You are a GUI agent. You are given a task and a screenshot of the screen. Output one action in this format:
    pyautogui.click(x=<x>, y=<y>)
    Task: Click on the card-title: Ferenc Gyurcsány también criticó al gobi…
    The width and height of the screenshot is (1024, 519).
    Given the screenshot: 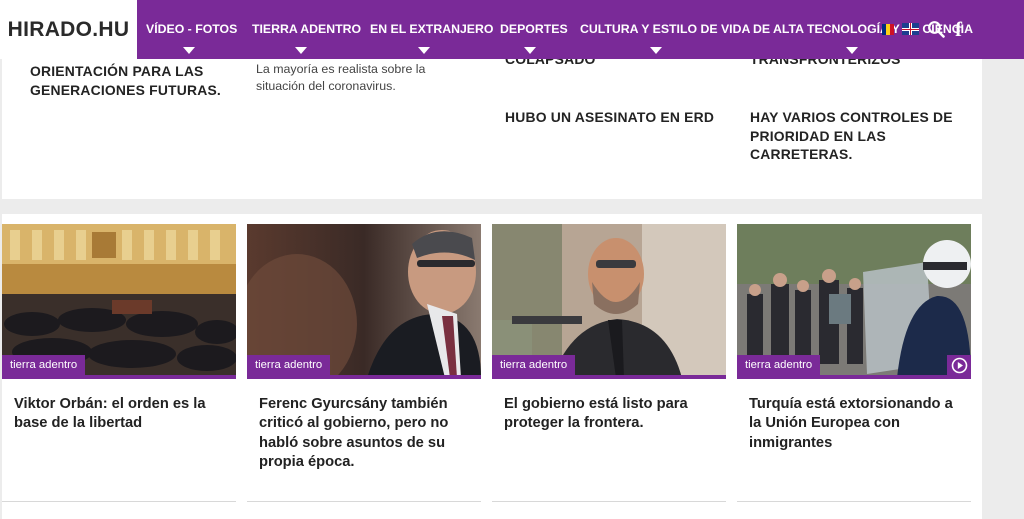 What is the action you would take?
    pyautogui.click(x=365, y=434)
    